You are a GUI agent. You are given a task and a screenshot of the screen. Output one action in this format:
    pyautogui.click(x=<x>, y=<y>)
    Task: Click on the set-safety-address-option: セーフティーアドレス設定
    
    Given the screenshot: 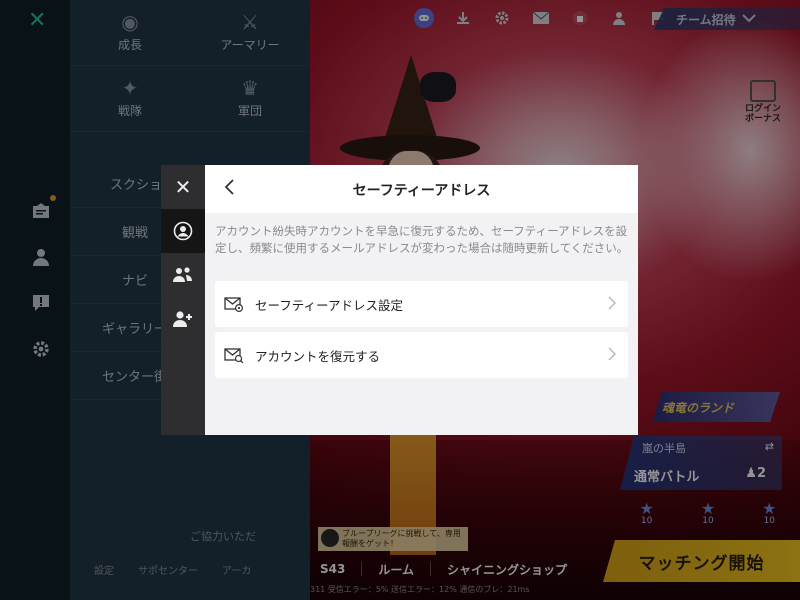 What is the action you would take?
    pyautogui.click(x=421, y=304)
    